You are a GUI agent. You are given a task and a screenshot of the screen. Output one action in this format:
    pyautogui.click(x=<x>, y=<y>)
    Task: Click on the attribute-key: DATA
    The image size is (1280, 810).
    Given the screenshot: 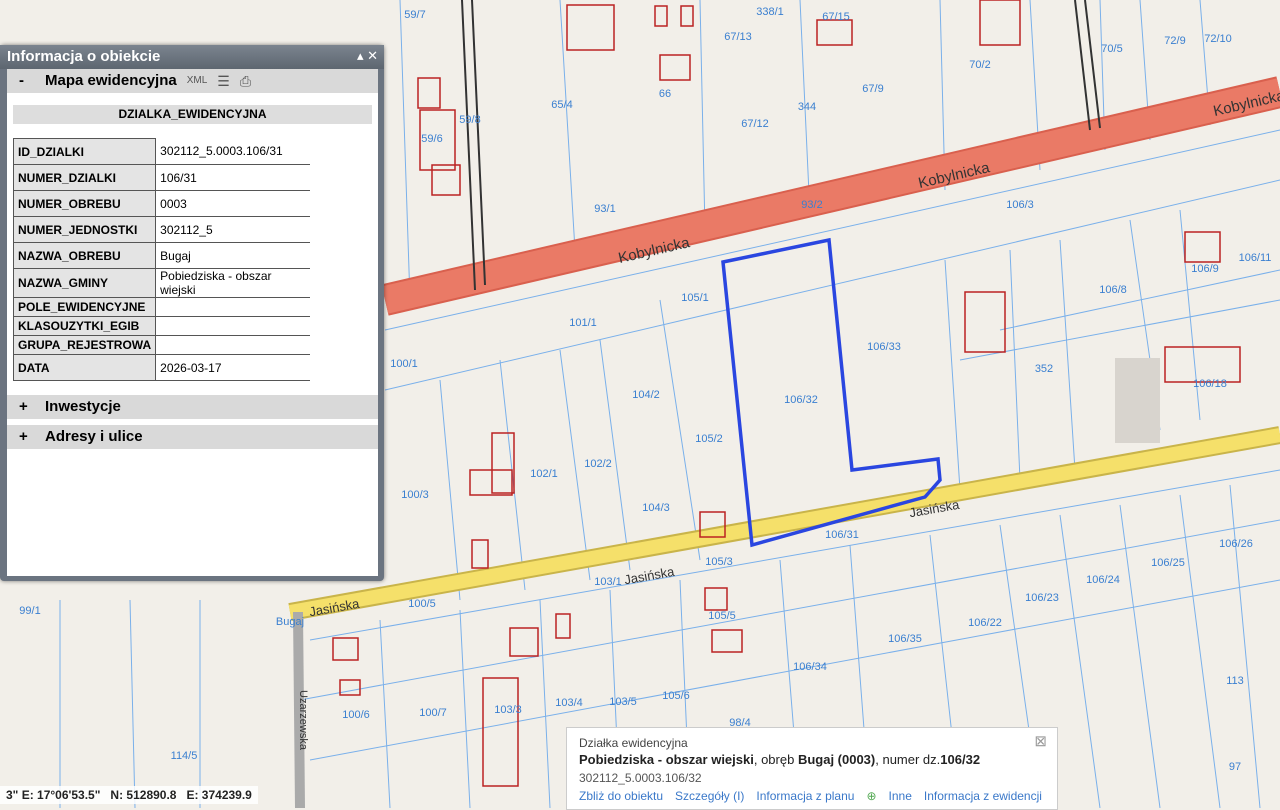 What is the action you would take?
    pyautogui.click(x=84, y=367)
    